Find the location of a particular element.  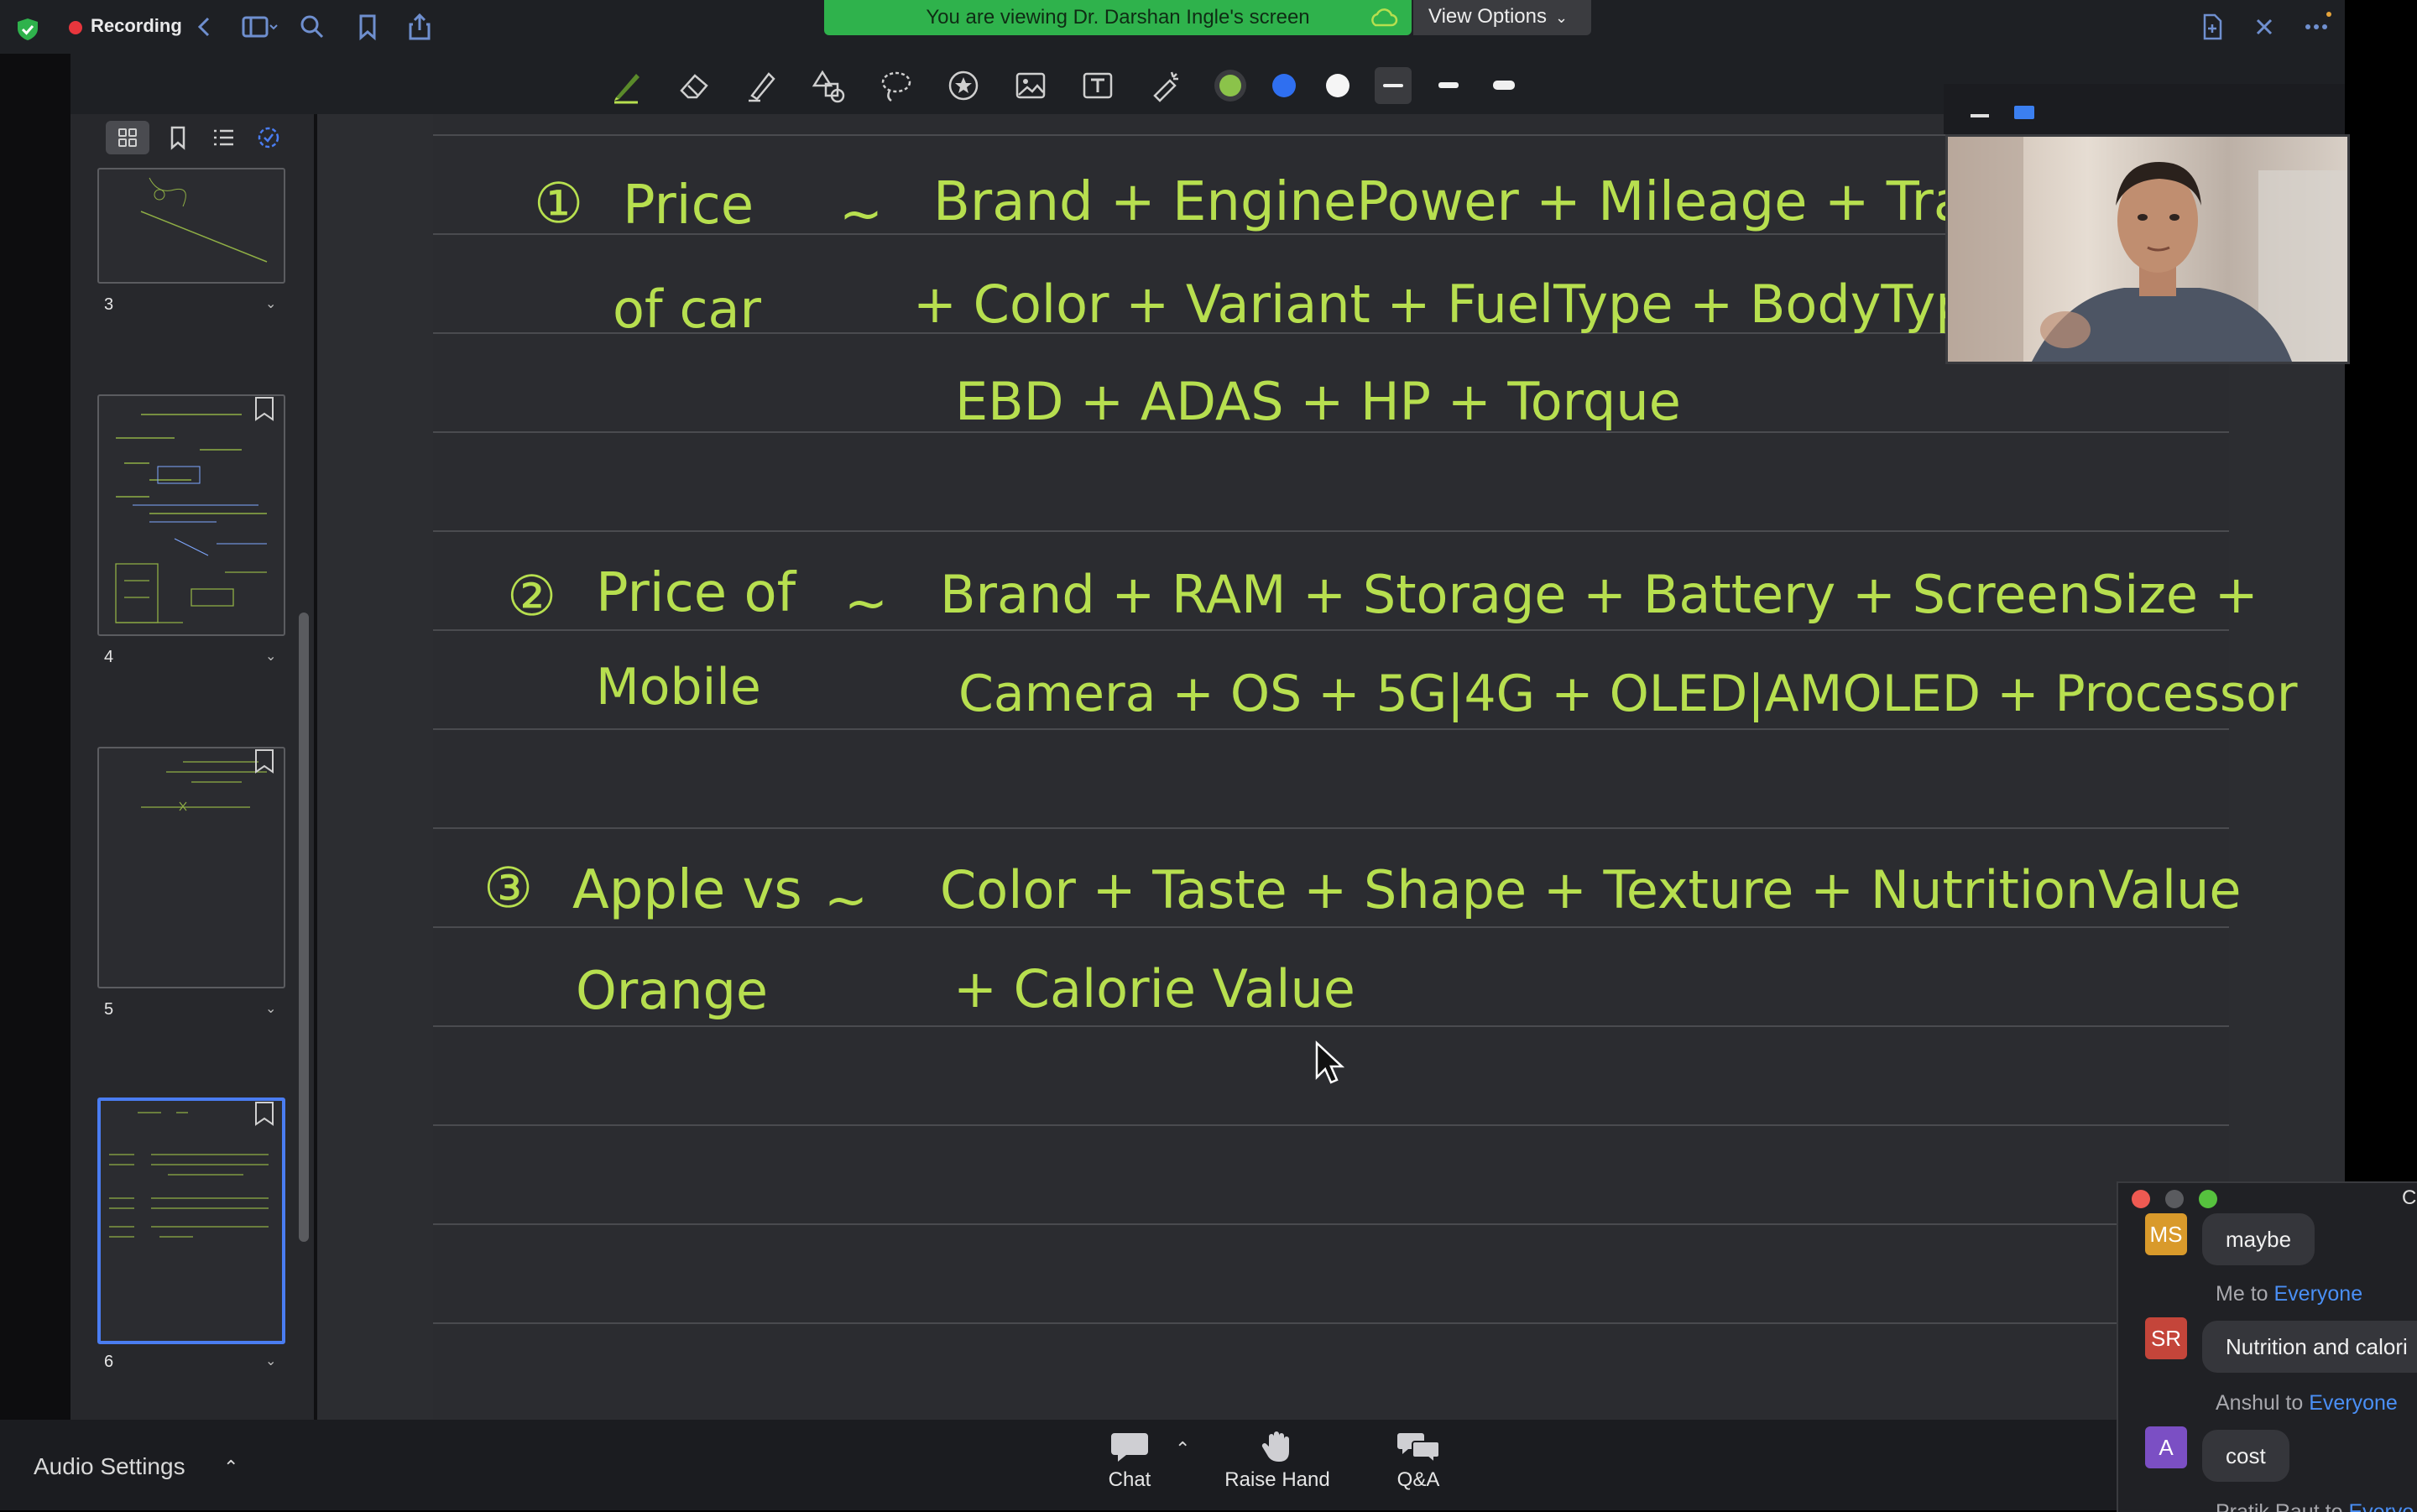

view-options-label: View Options is located at coordinates (1487, 17).